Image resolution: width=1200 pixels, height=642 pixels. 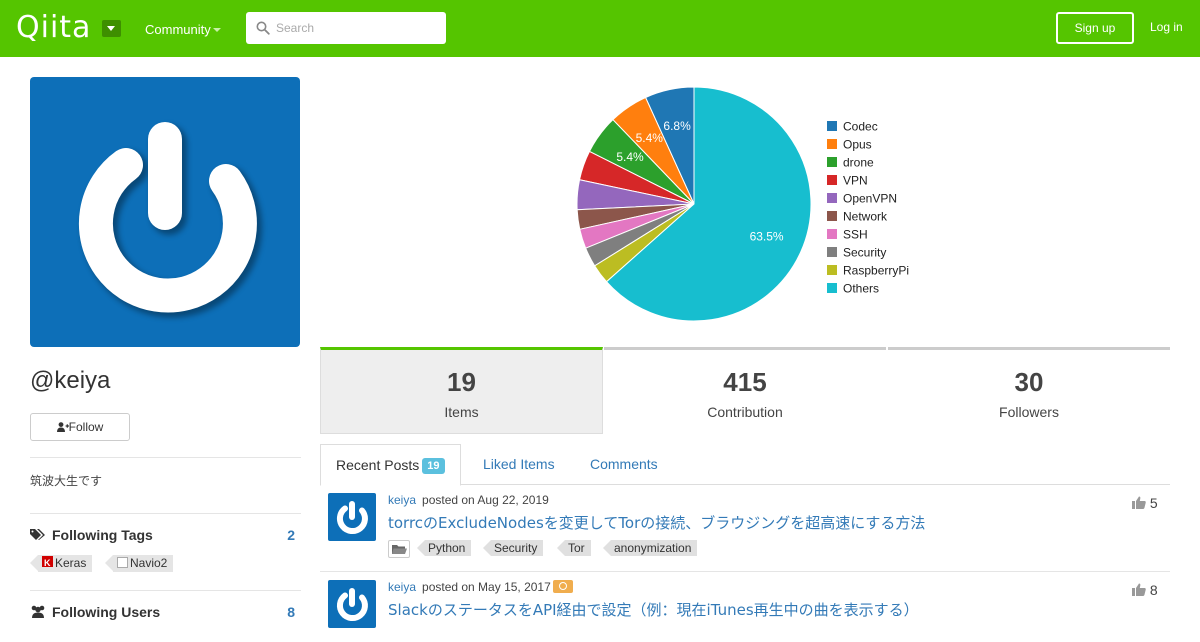 I want to click on post-meta: keiya posted on May 15, 2017, so click(x=480, y=587).